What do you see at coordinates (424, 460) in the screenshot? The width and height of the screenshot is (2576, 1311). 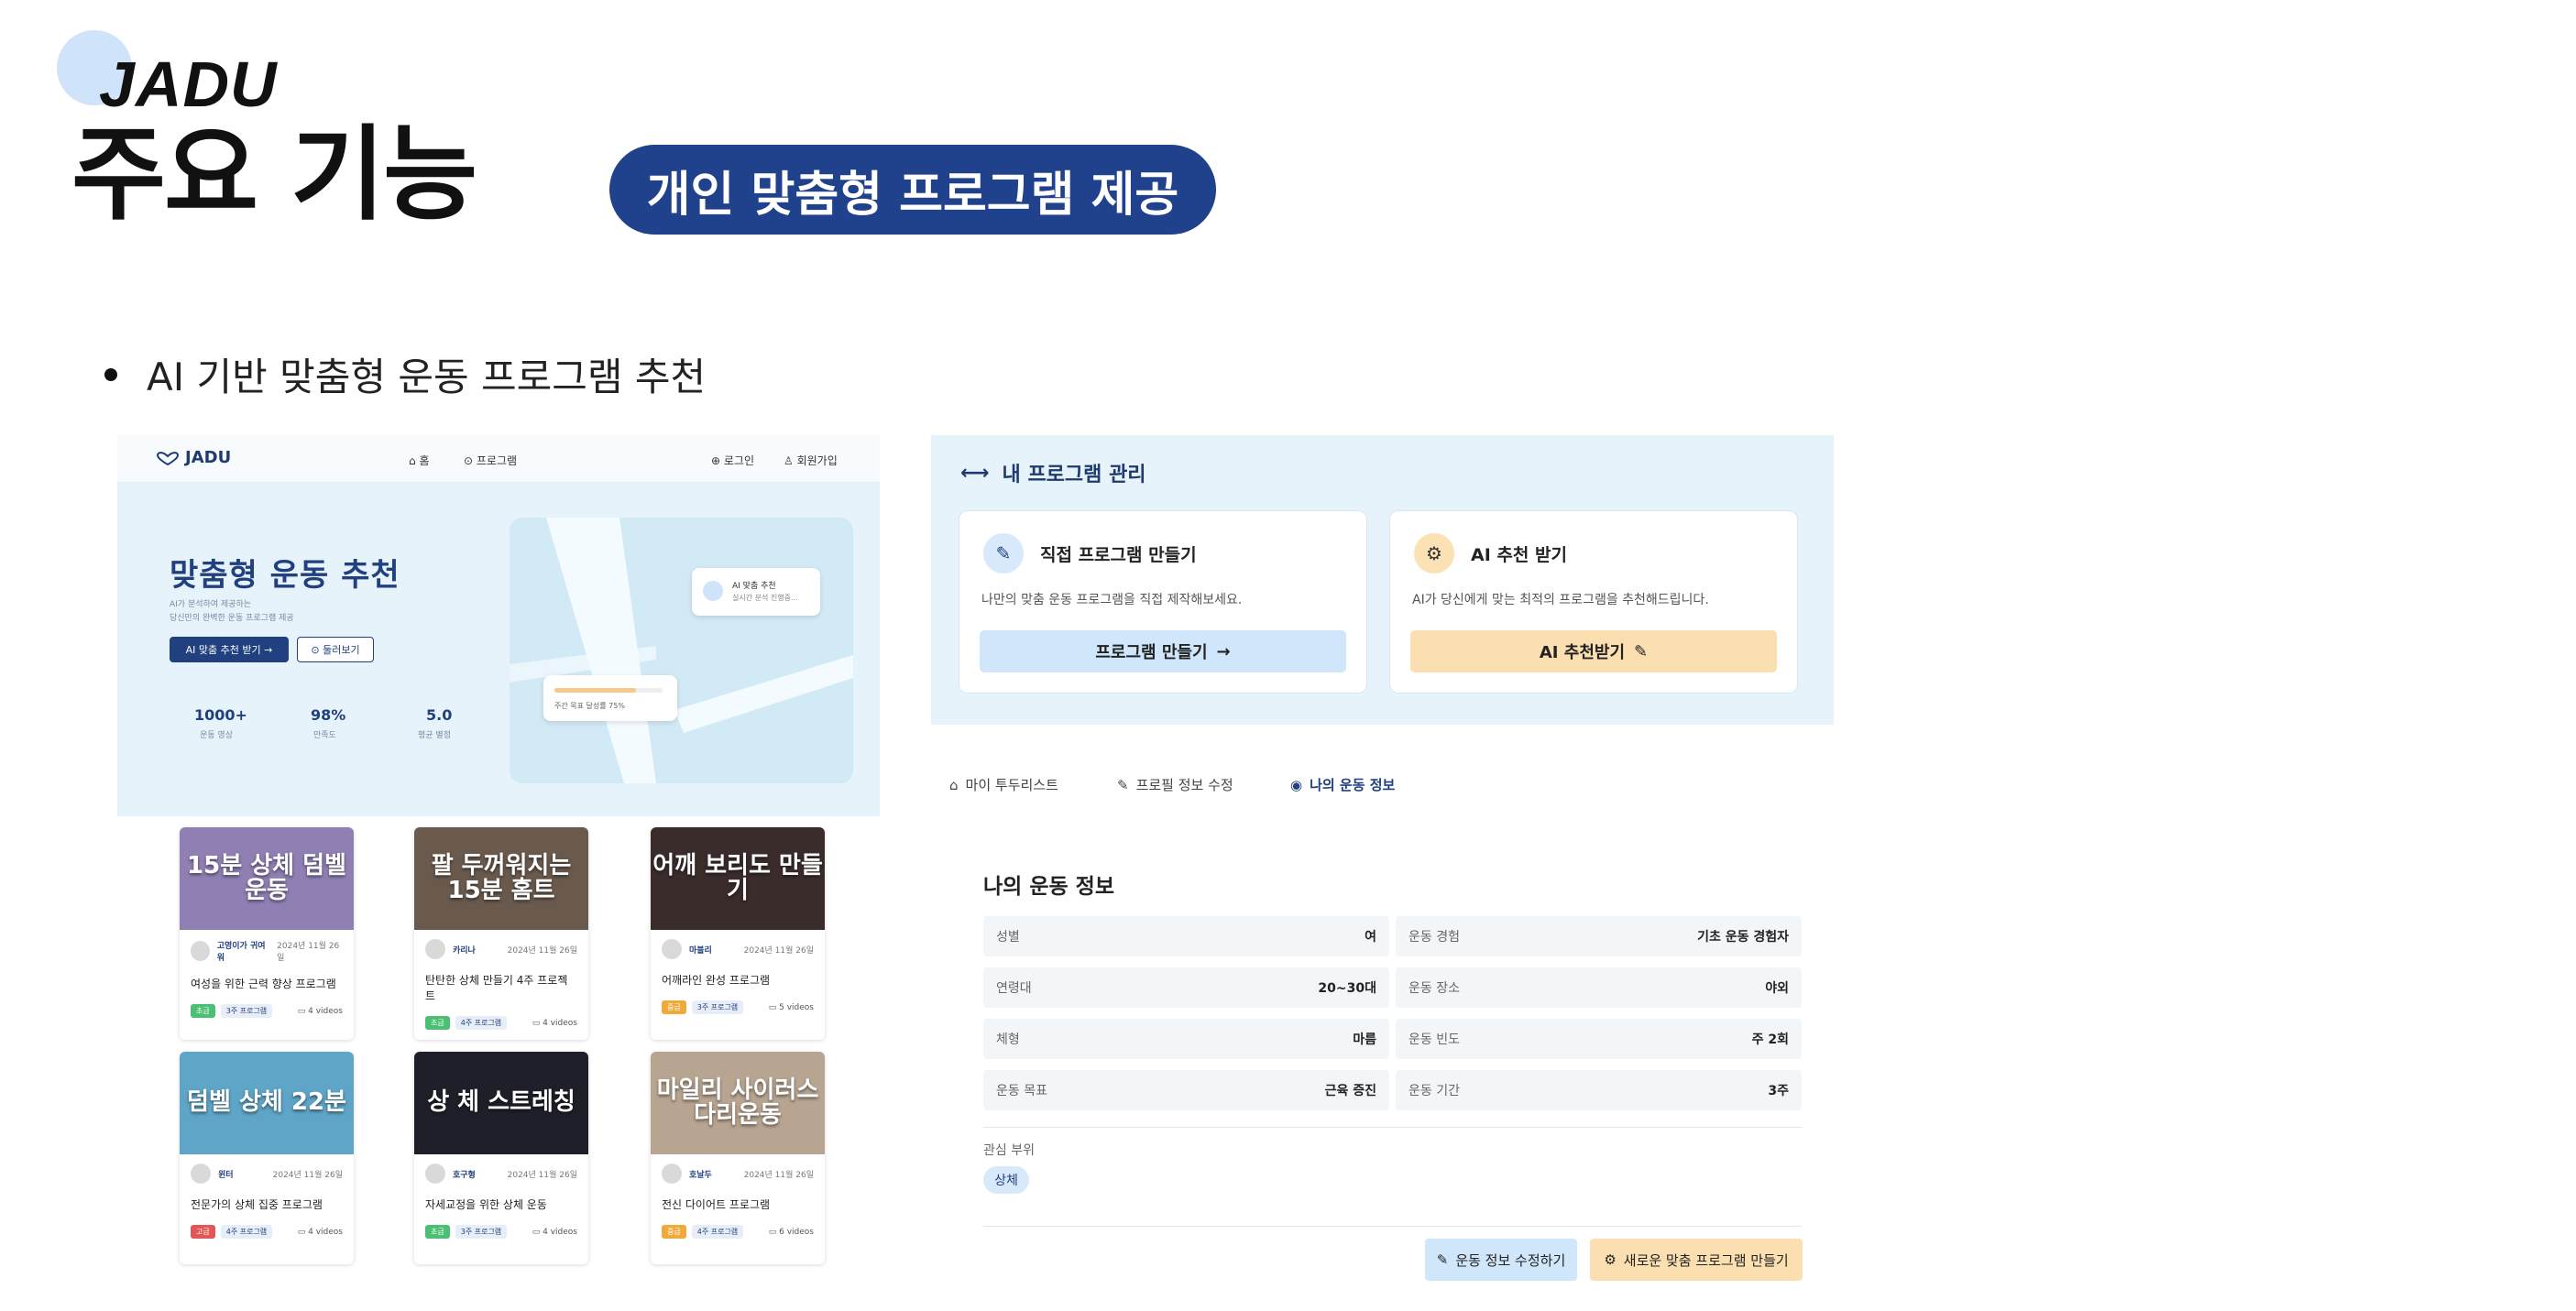 I see `nav-home-label: 홈` at bounding box center [424, 460].